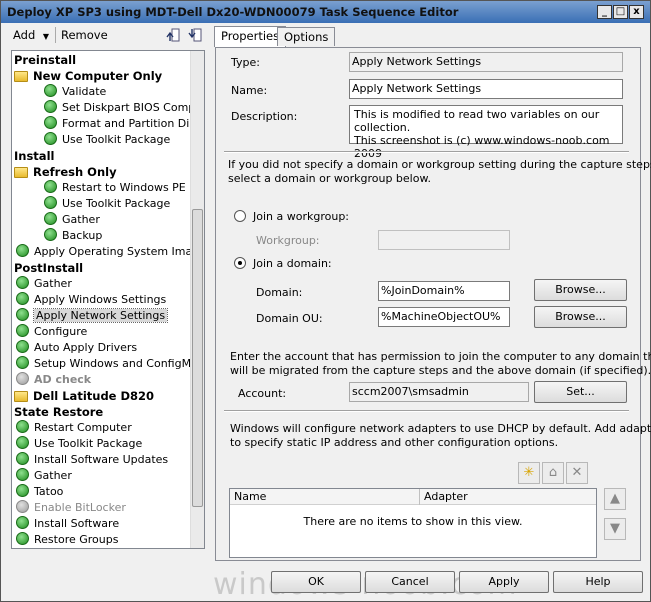 Image resolution: width=651 pixels, height=602 pixels. I want to click on domain-input: %JoinDomain%, so click(444, 291).